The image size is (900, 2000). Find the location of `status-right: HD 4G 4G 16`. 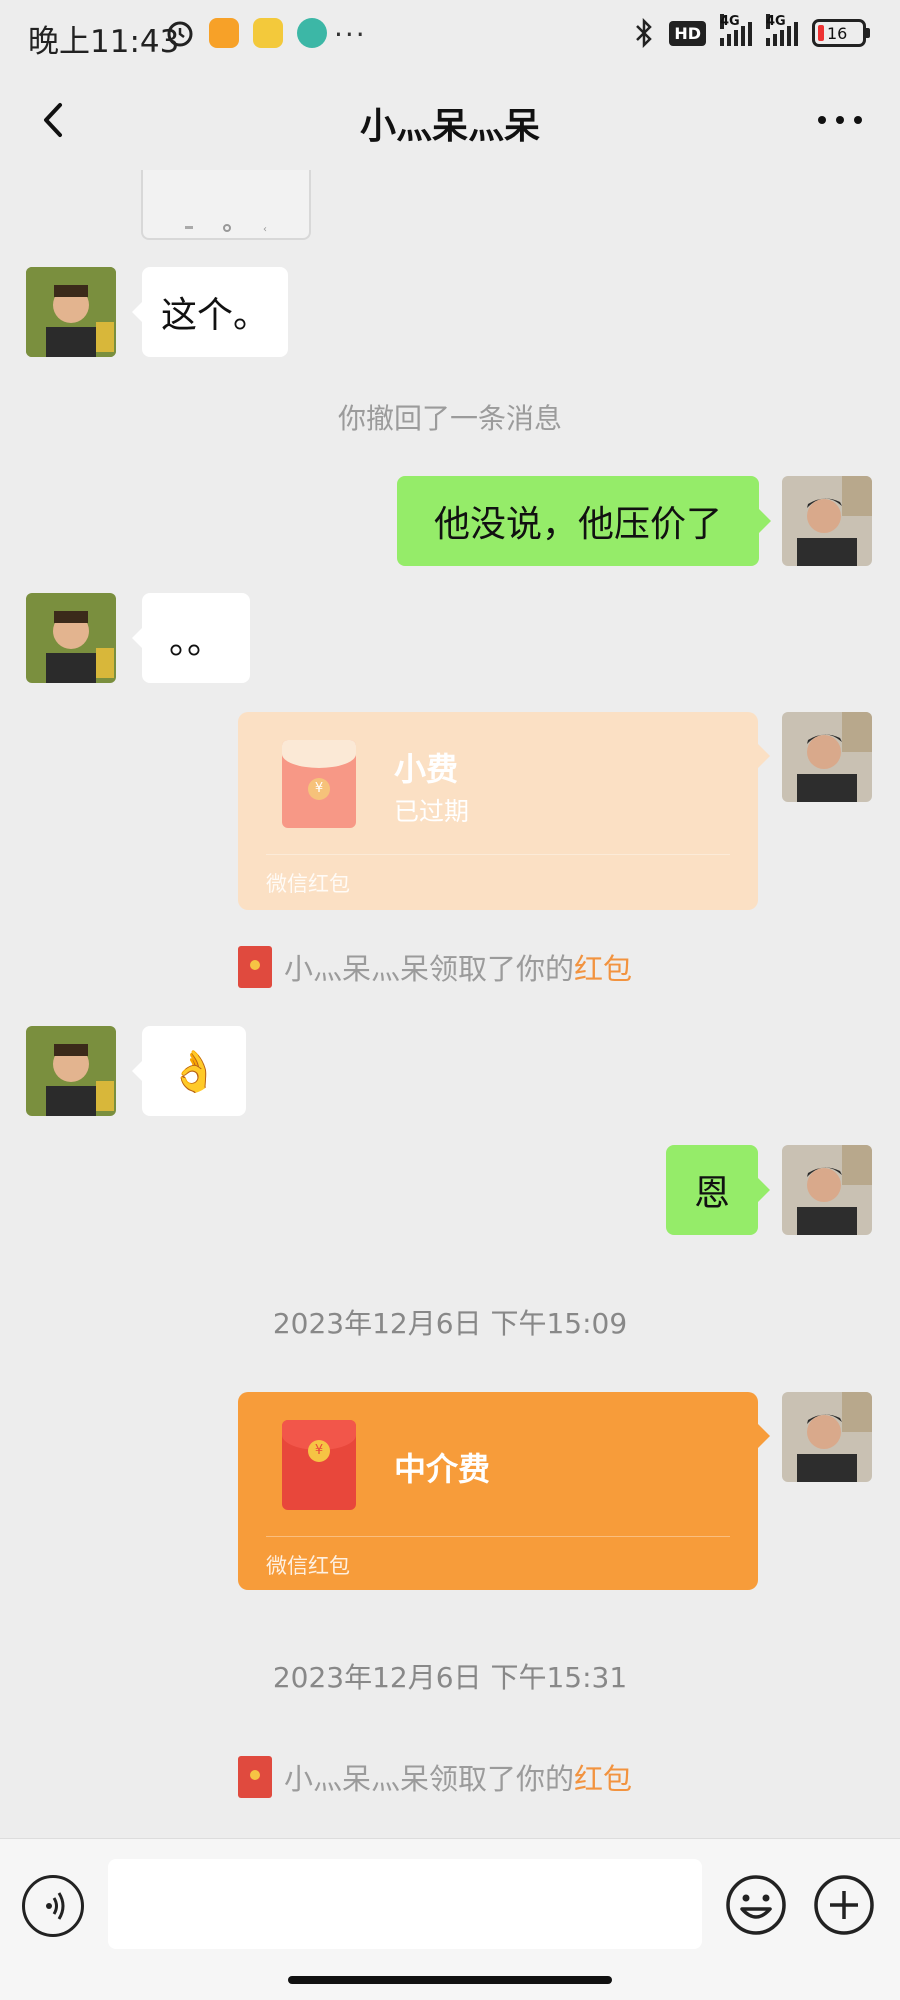

status-right: HD 4G 4G 16 is located at coordinates (751, 31).